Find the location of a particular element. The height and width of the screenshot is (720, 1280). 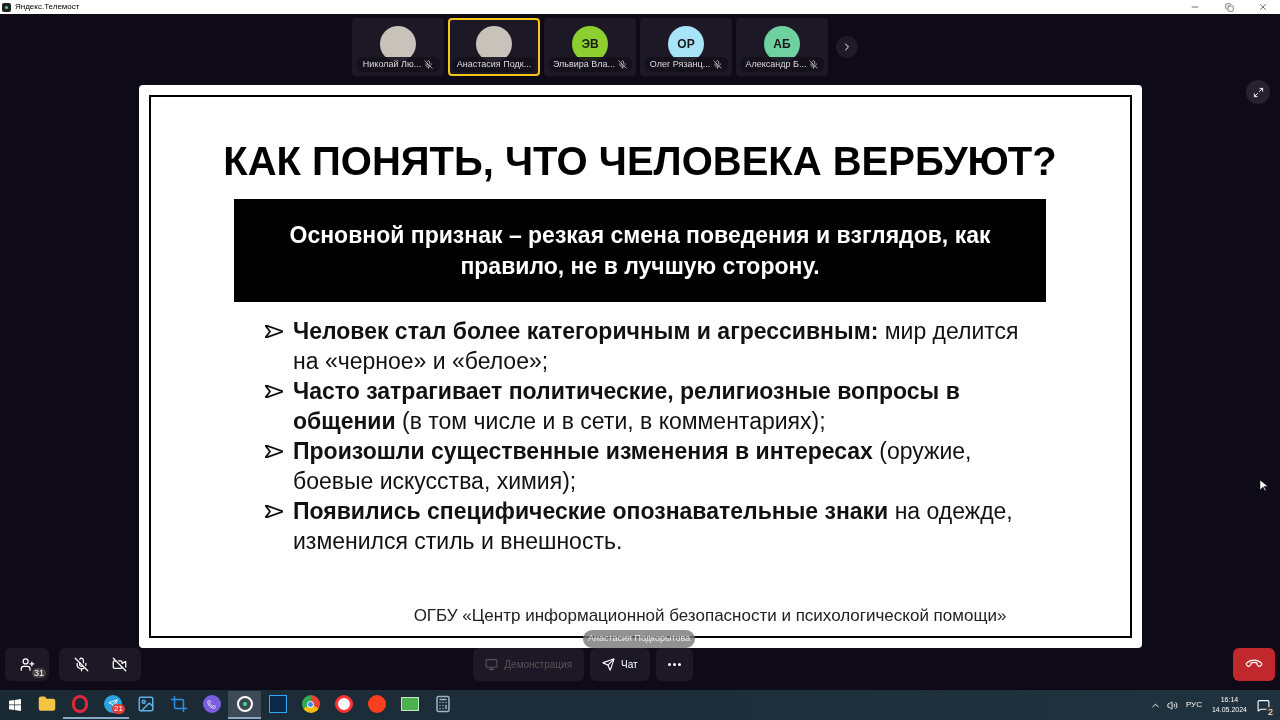

camera-logo-icon is located at coordinates (244, 704).